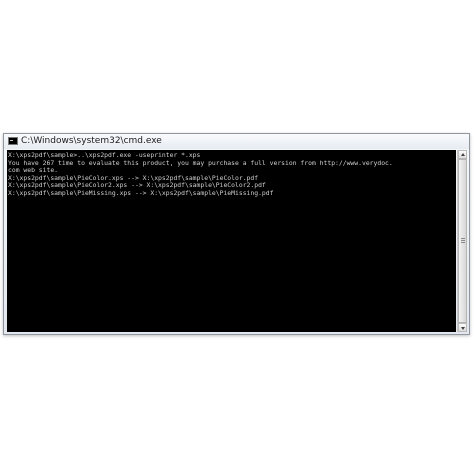  I want to click on console-icon, so click(13, 141).